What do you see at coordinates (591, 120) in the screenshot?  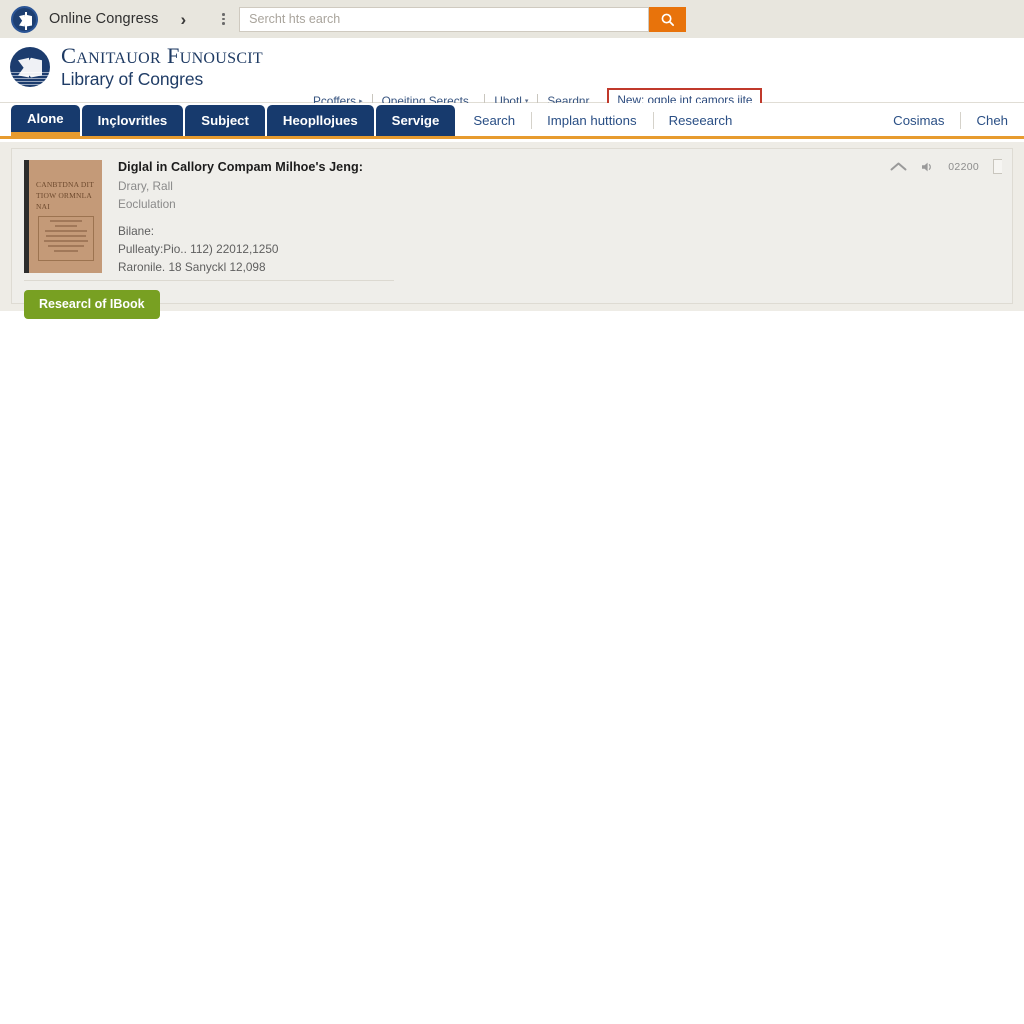 I see `nav-link-implan-huttions: Implan huttions` at bounding box center [591, 120].